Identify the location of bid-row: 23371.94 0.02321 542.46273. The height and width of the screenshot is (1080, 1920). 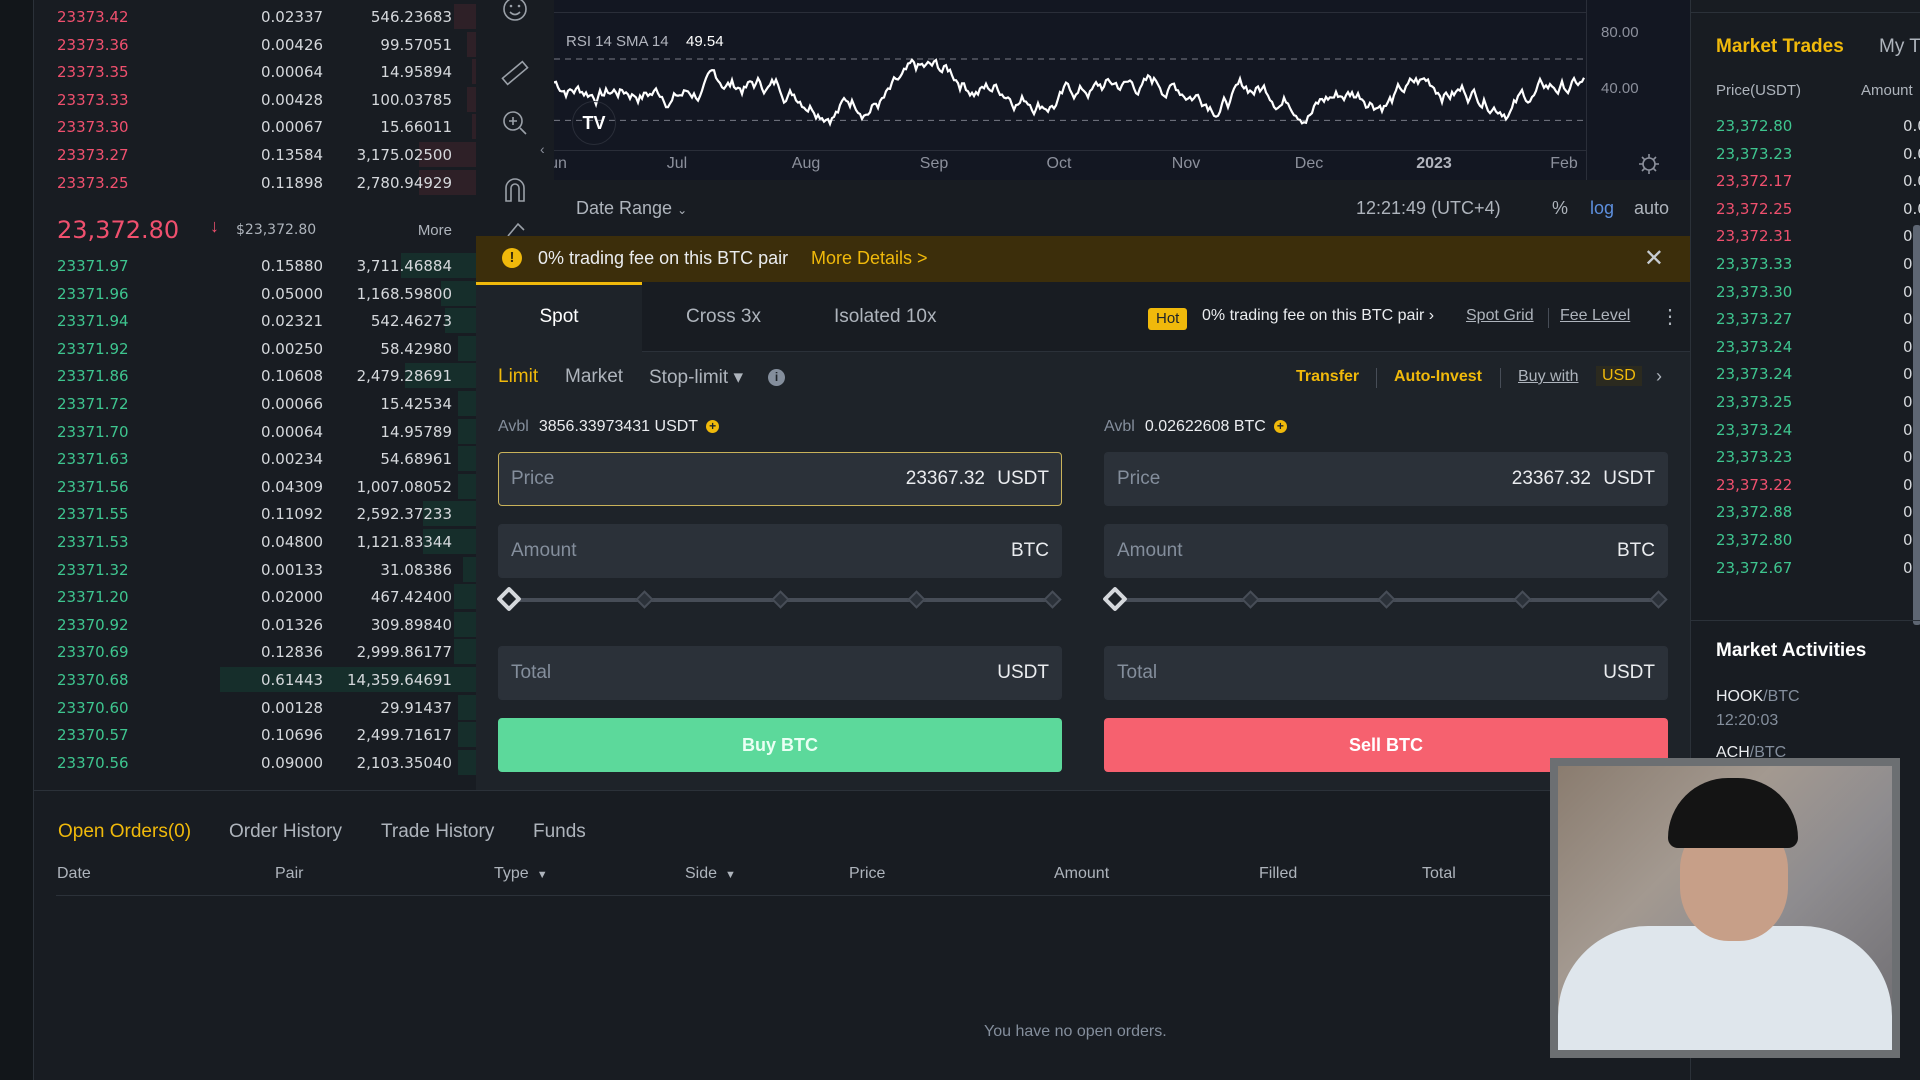
(255, 320).